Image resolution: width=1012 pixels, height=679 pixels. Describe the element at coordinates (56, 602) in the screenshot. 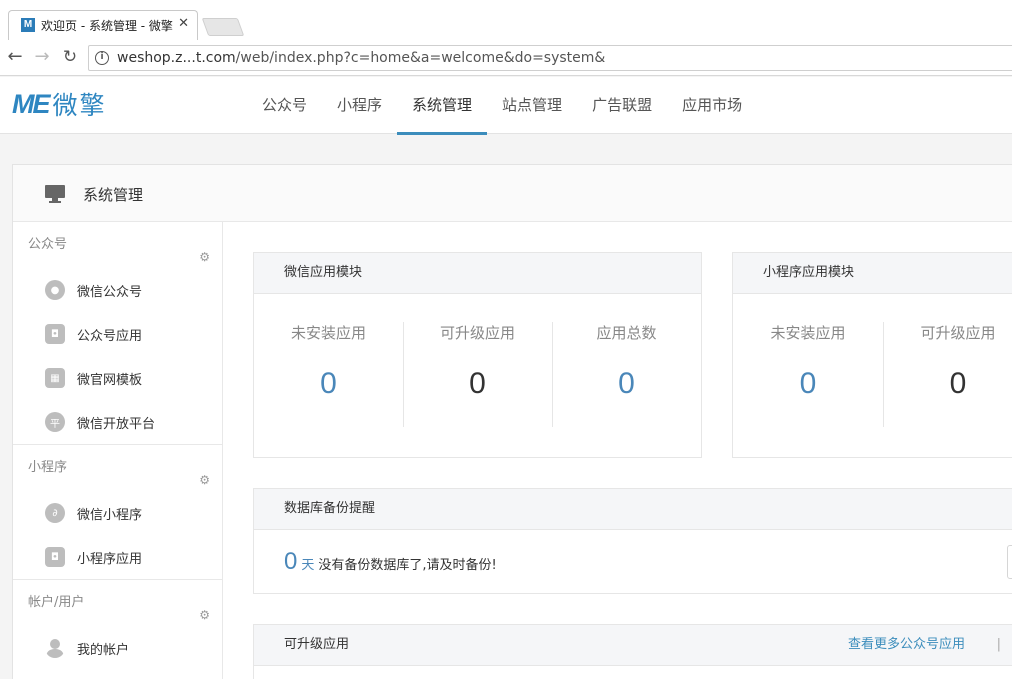

I see `sidebar-group-label: 帐户/用户` at that location.